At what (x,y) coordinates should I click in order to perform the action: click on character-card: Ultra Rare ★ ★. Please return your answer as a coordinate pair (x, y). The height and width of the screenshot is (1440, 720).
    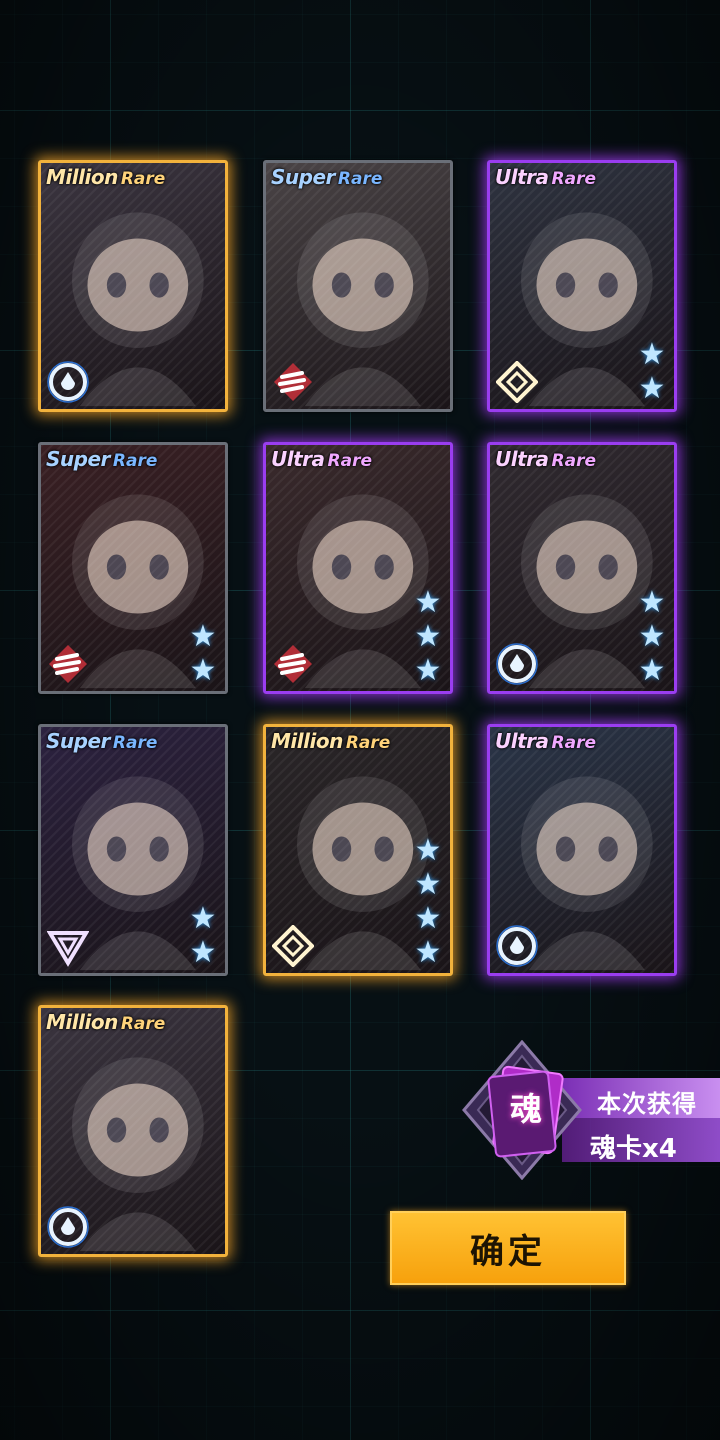
    Looking at the image, I should click on (582, 286).